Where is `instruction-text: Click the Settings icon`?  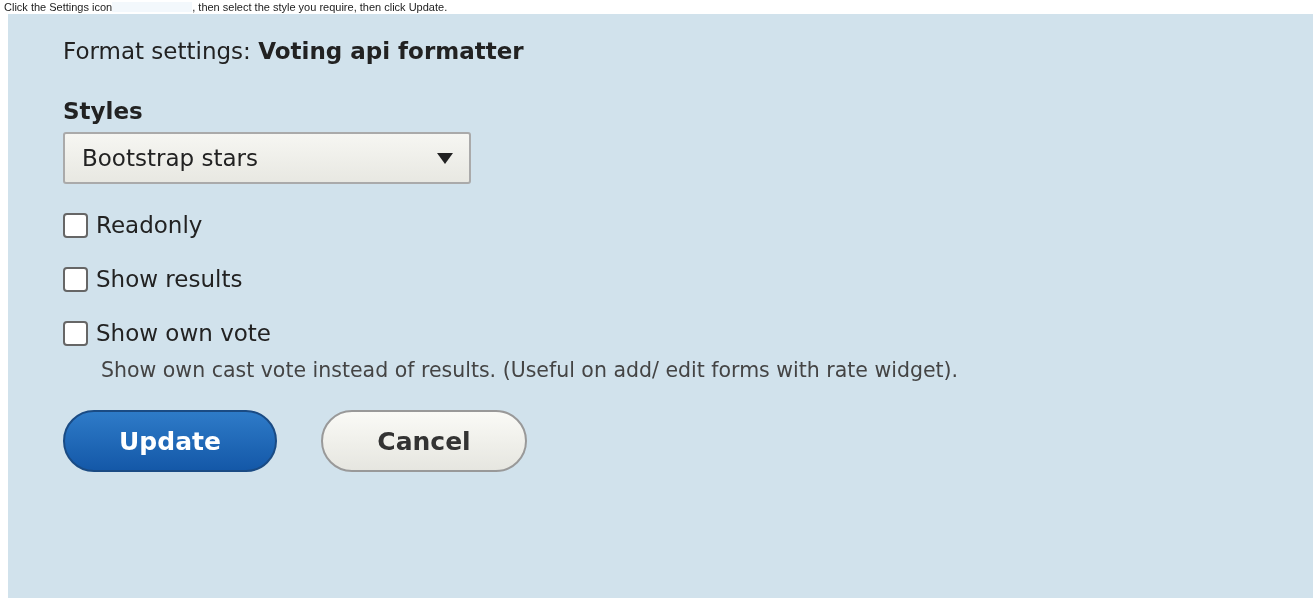
instruction-text: Click the Settings icon is located at coordinates (58, 7).